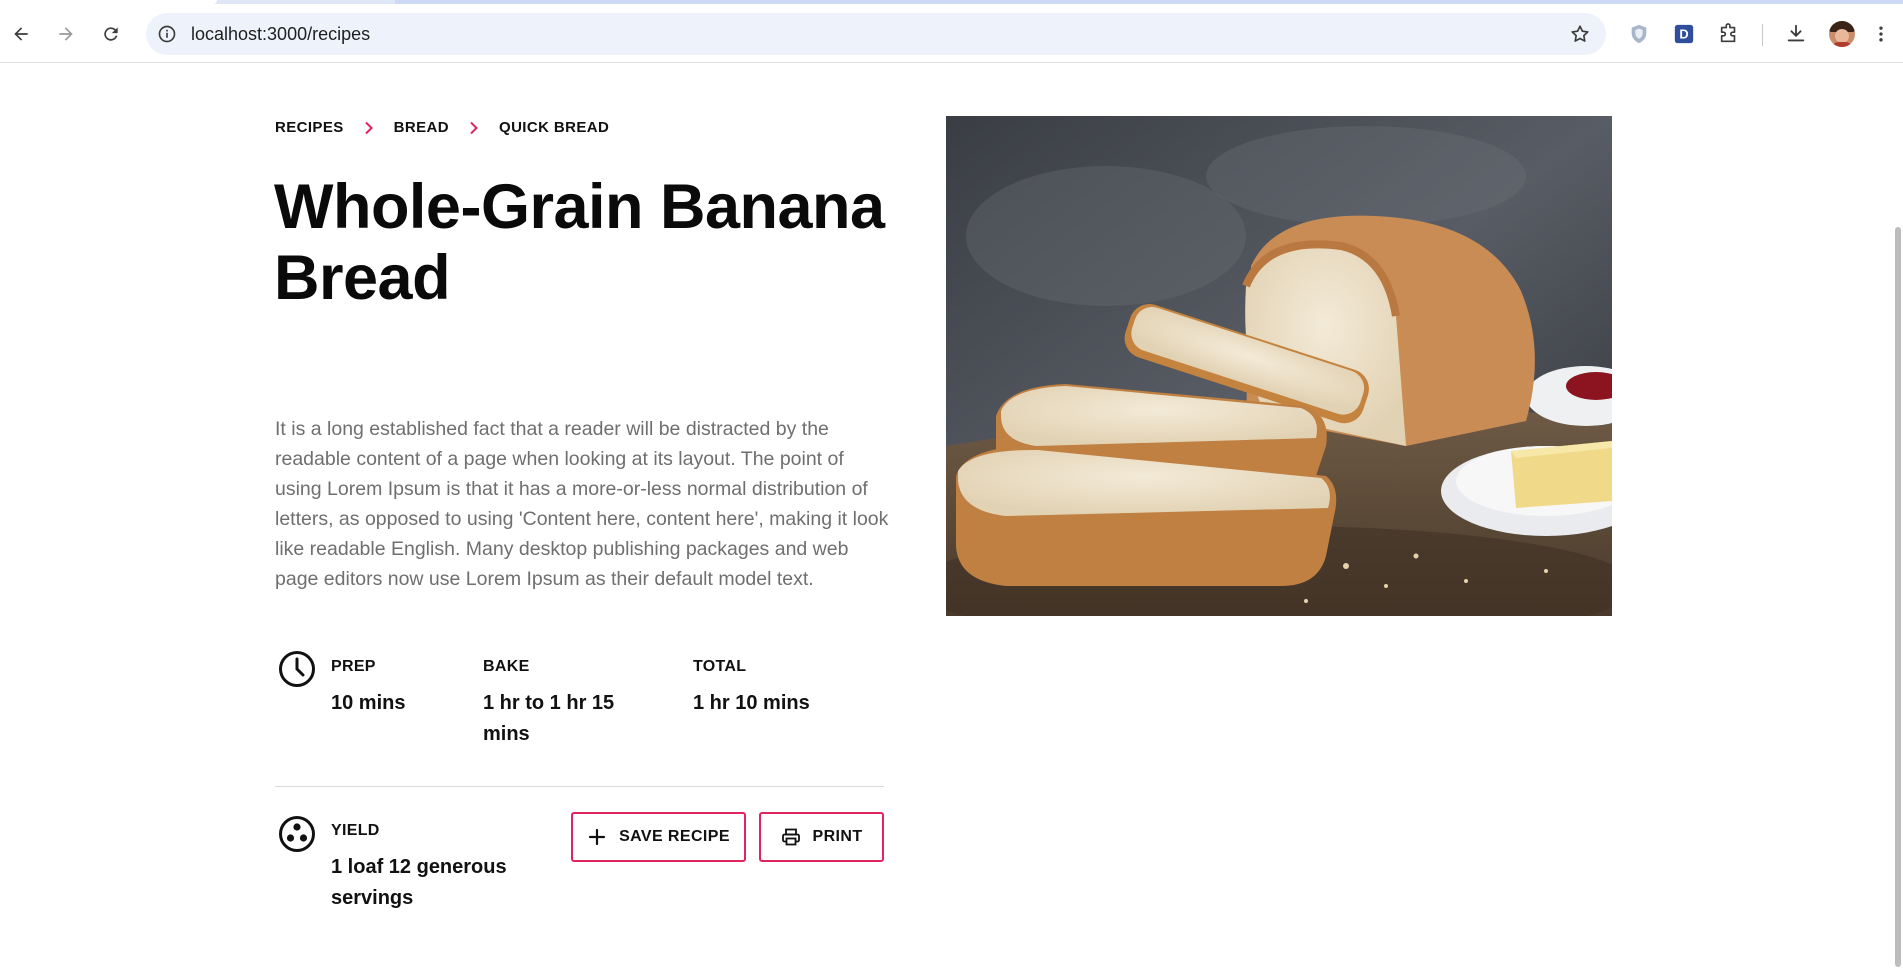 This screenshot has width=1903, height=970. I want to click on breadcrumb: RECIPES BREAD QUICK BREAD, so click(442, 127).